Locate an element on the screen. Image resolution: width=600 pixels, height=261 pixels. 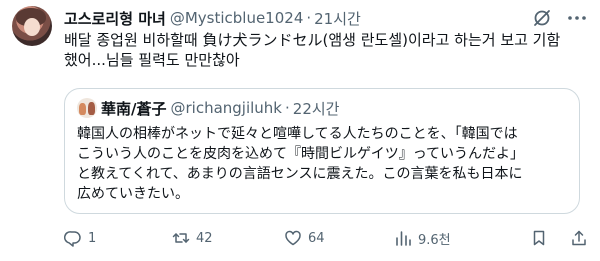
quoted-text-line: と教えてくれて、あまりの言語センスに震えた。この言葉を私も日本に is located at coordinates (300, 174).